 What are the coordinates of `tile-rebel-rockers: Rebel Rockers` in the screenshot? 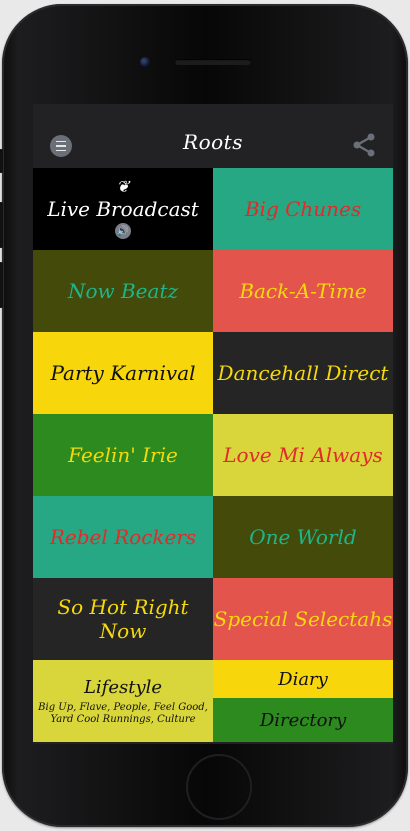 It's located at (123, 537).